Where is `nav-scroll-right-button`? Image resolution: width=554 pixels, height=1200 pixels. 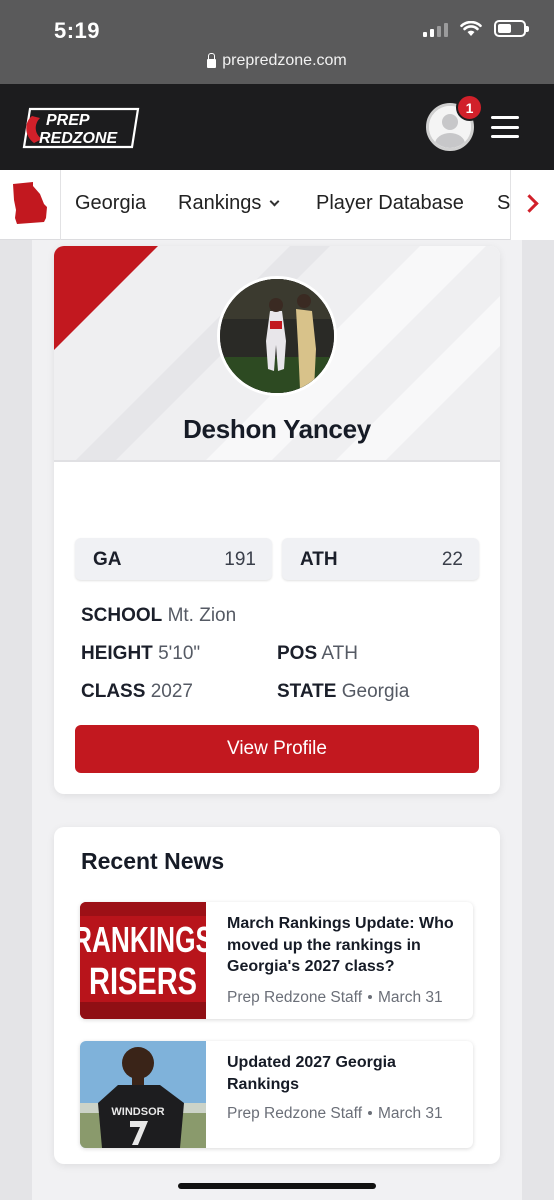
nav-scroll-right-button is located at coordinates (532, 205).